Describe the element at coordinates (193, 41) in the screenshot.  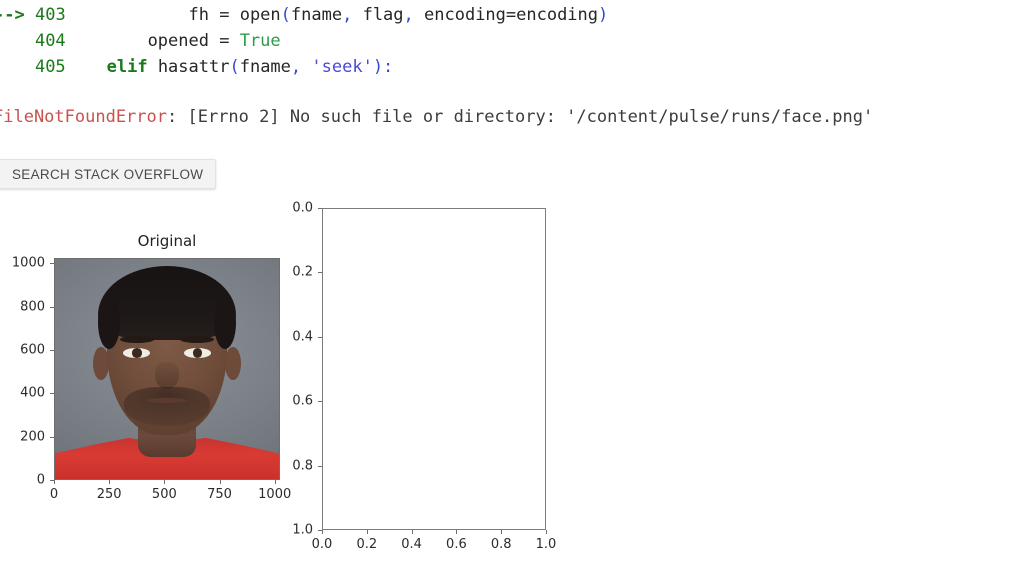
I see `code-text: opened =` at that location.